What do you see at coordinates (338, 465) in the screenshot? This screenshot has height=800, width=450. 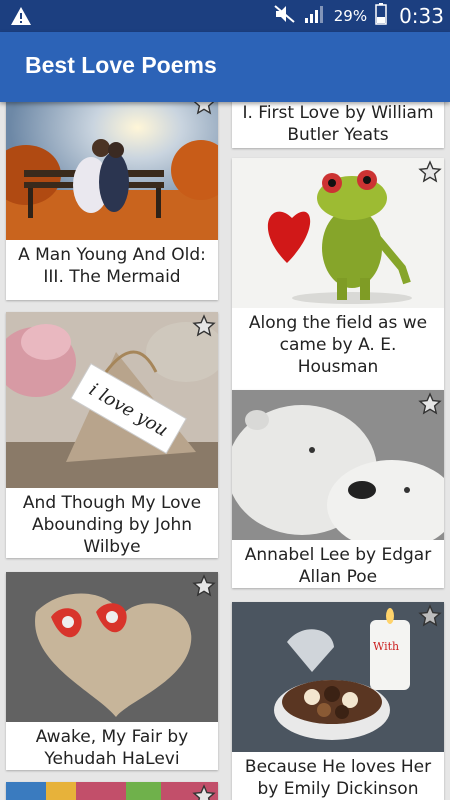 I see `poem-image-polar-bears` at bounding box center [338, 465].